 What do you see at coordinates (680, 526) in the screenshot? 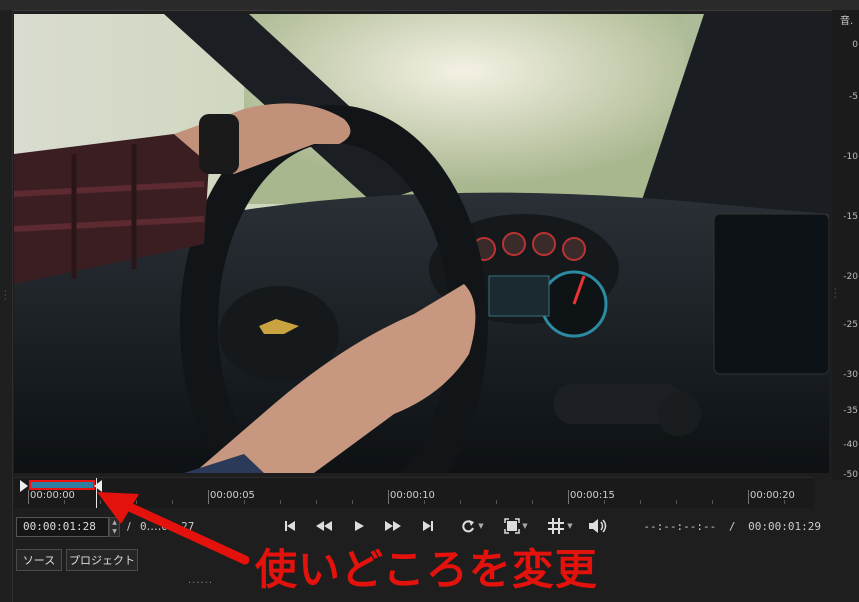
I see `in-out-placeholder: --:--:--:--` at bounding box center [680, 526].